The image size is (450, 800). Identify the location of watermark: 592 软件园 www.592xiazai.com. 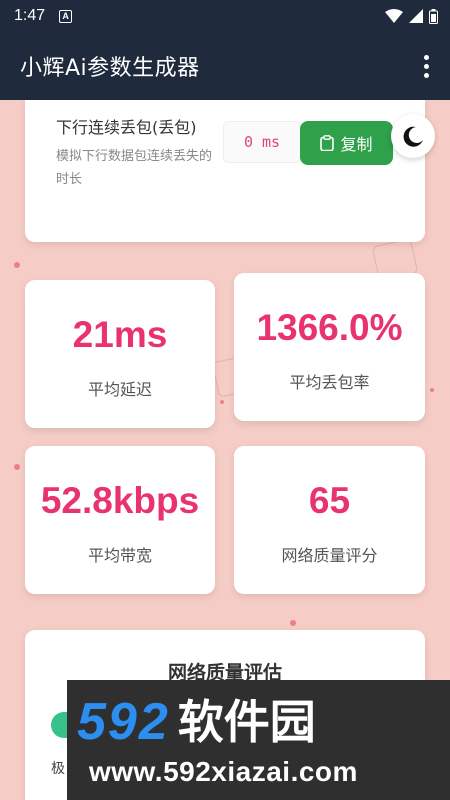
(258, 740).